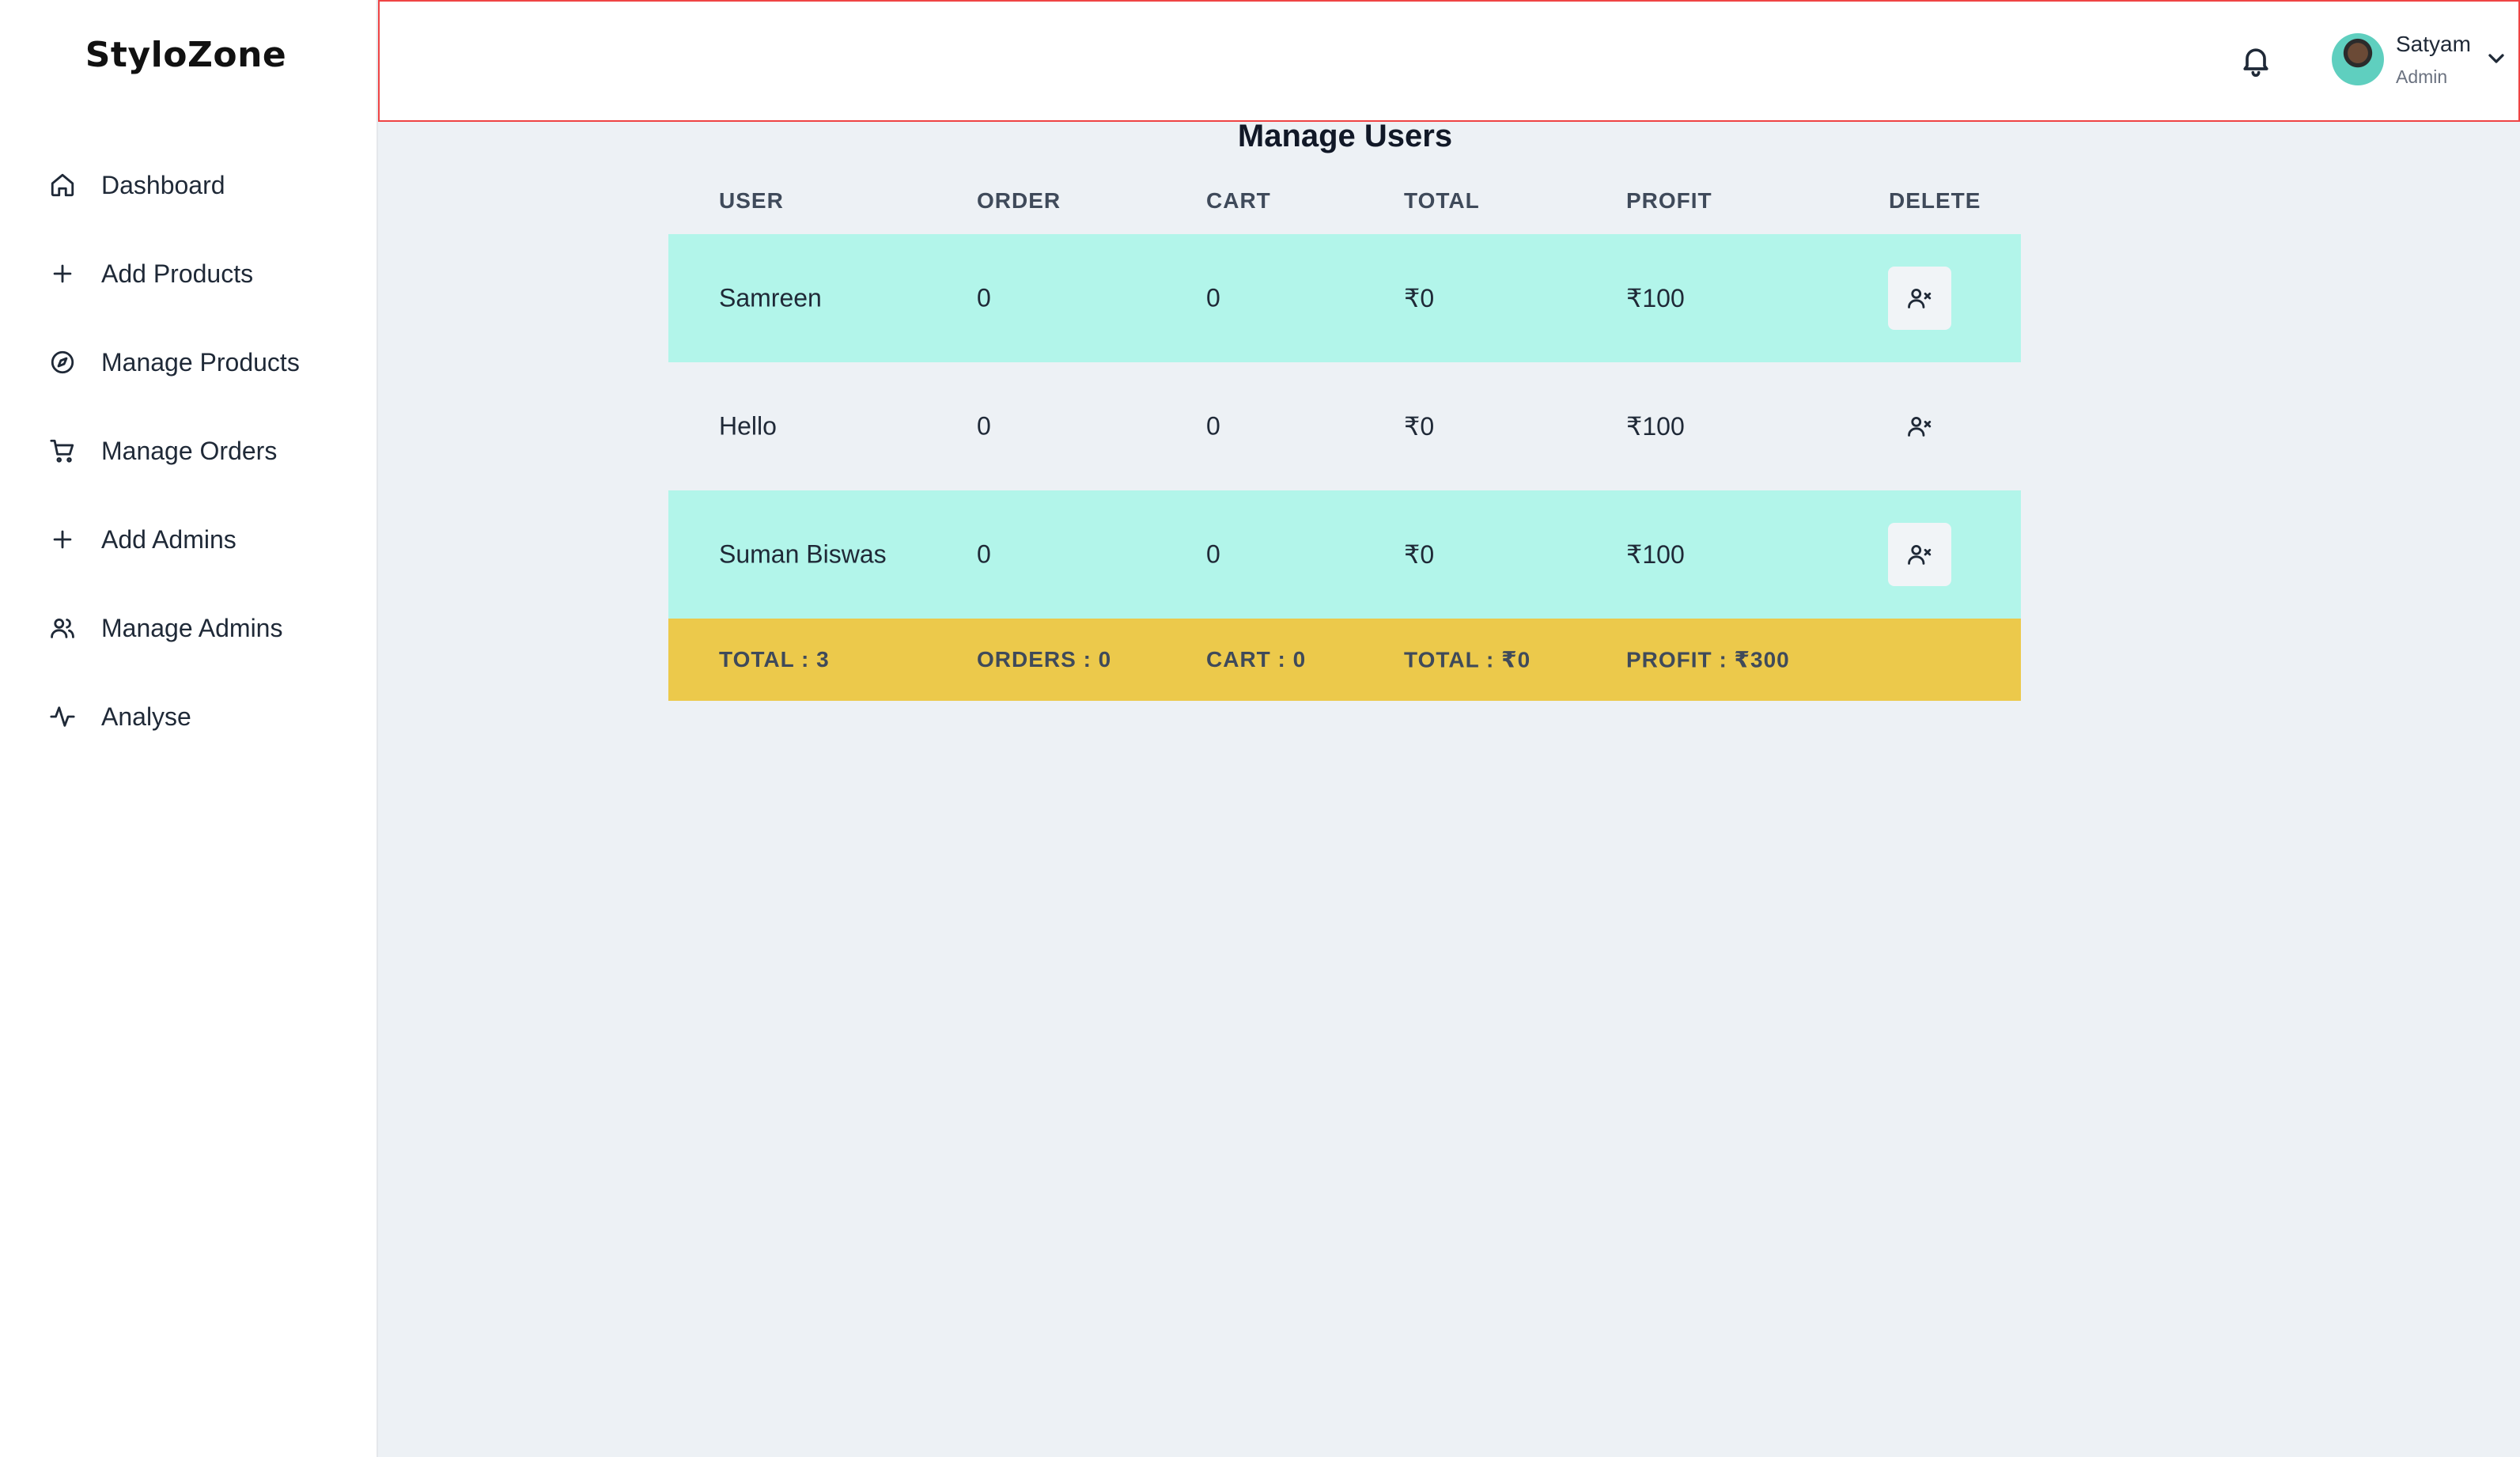 This screenshot has height=1457, width=2520. Describe the element at coordinates (62, 450) in the screenshot. I see `cart-icon` at that location.